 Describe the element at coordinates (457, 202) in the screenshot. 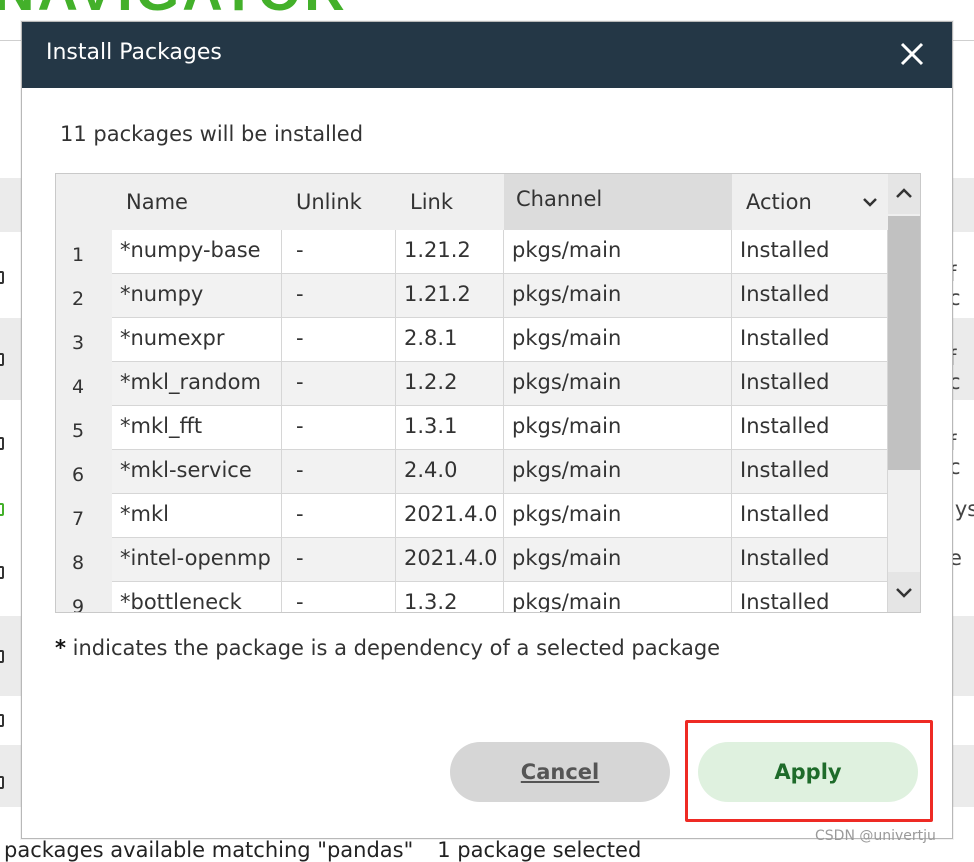

I see `header-link: Link` at that location.